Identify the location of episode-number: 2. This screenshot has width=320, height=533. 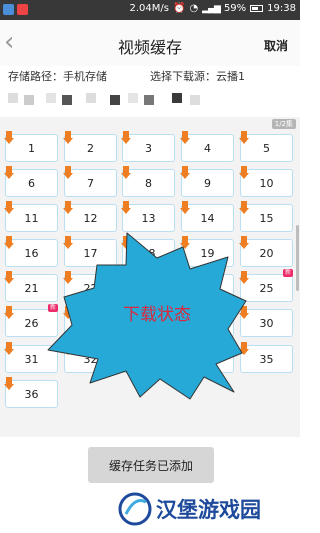
(90, 148).